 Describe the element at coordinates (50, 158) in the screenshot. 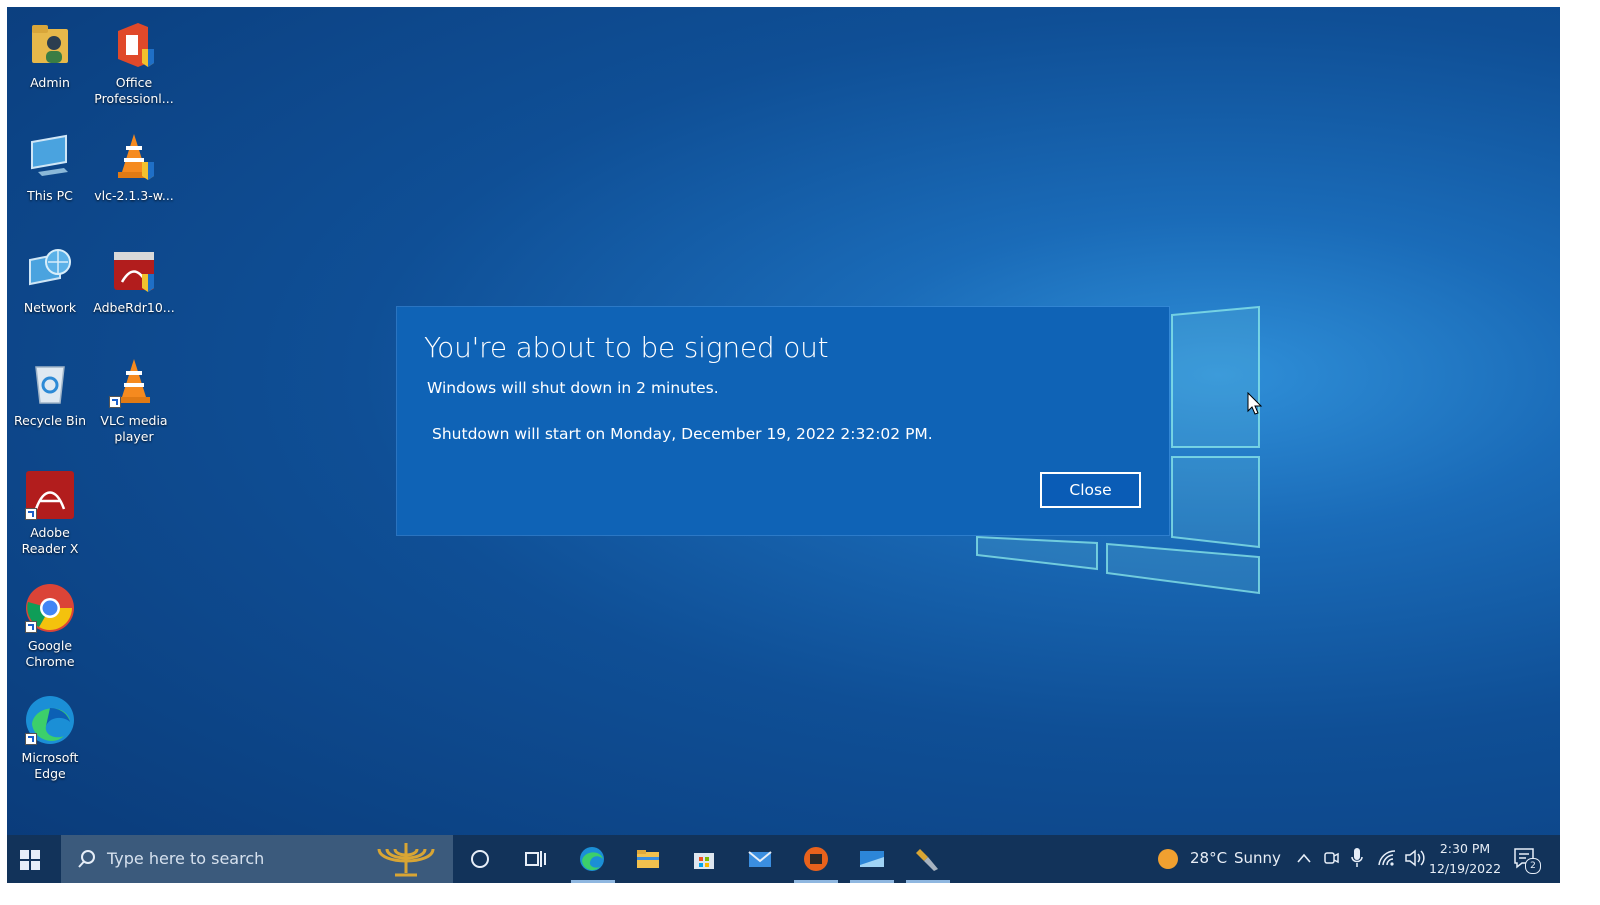

I see `computer-icon` at that location.